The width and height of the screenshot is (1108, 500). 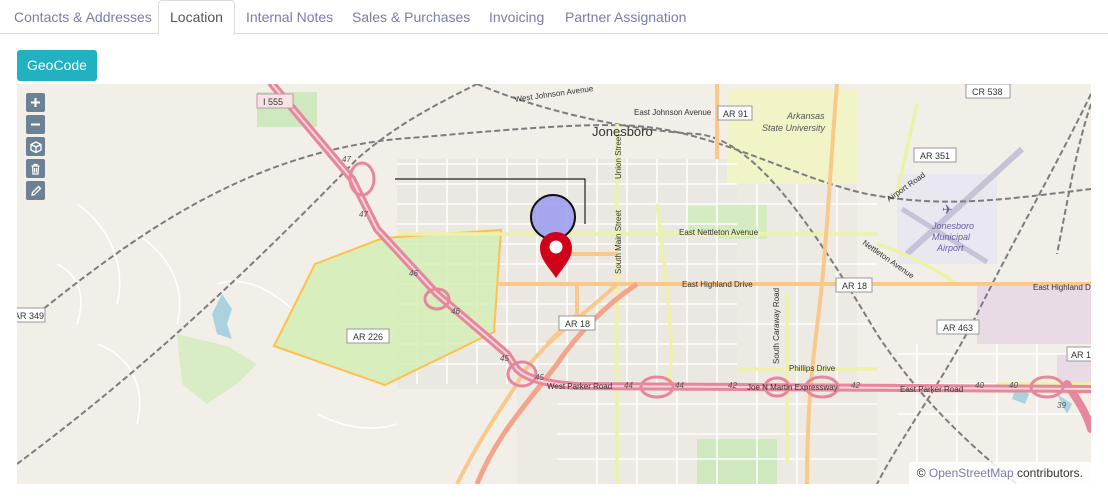 What do you see at coordinates (971, 473) in the screenshot?
I see `openstreetmap-link: OpenStreetMap` at bounding box center [971, 473].